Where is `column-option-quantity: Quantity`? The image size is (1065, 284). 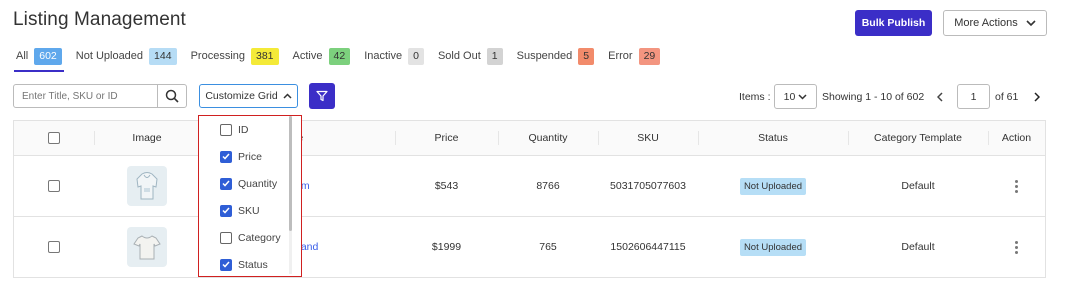 column-option-quantity: Quantity is located at coordinates (250, 183).